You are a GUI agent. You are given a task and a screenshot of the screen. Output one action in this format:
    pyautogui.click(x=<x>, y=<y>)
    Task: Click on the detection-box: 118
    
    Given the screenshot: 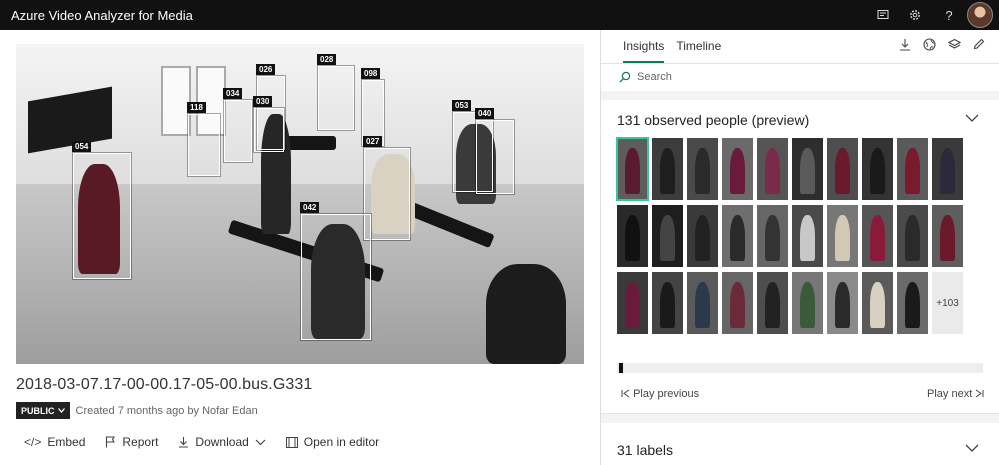 What is the action you would take?
    pyautogui.click(x=203, y=139)
    